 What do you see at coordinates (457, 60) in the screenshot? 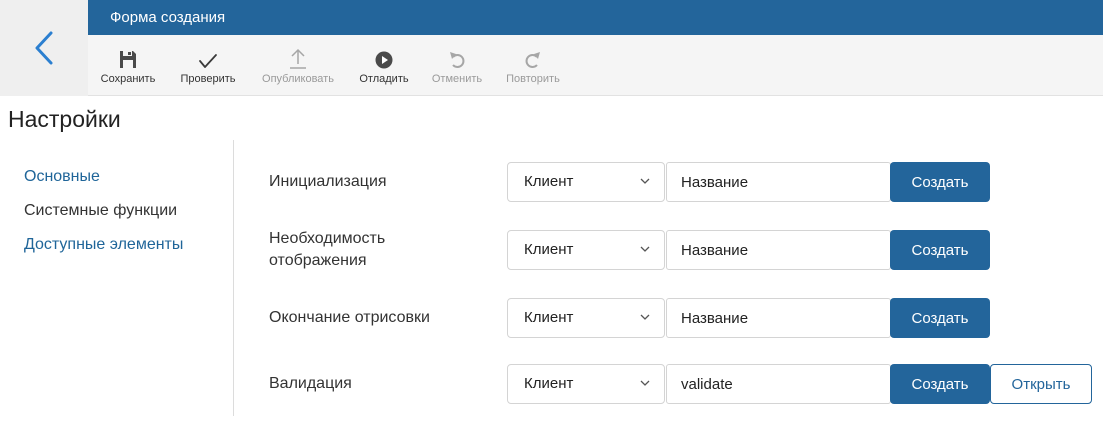
I see `undo-icon` at bounding box center [457, 60].